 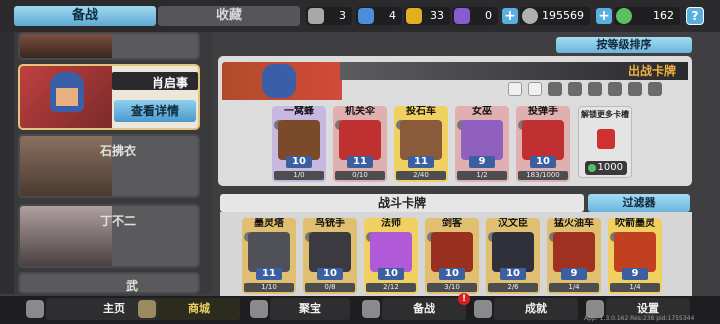 I want to click on hero-item-top, so click(x=109, y=46).